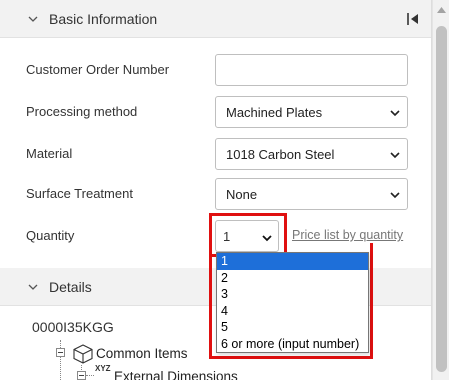 The image size is (462, 380). Describe the element at coordinates (413, 19) in the screenshot. I see `collapse-panel-icon` at that location.